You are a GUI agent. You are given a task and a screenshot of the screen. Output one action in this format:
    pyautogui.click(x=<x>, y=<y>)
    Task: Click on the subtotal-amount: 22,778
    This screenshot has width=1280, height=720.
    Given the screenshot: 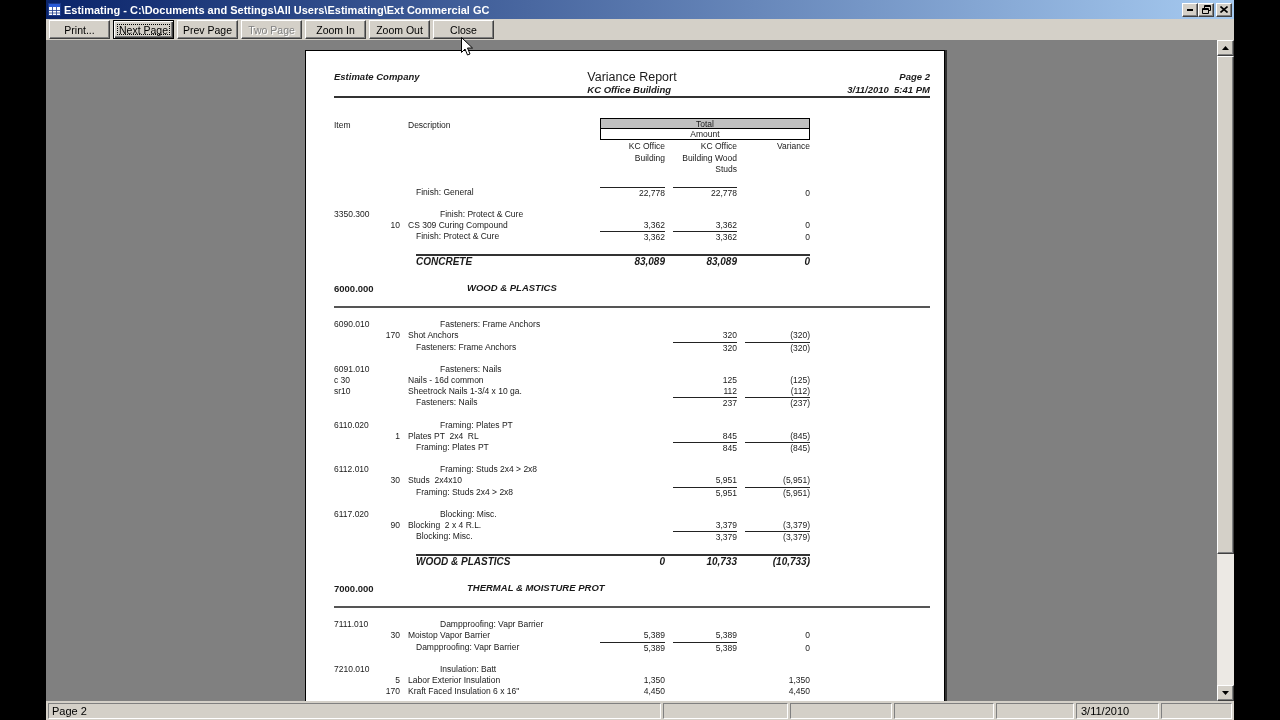 What is the action you would take?
    pyautogui.click(x=632, y=192)
    